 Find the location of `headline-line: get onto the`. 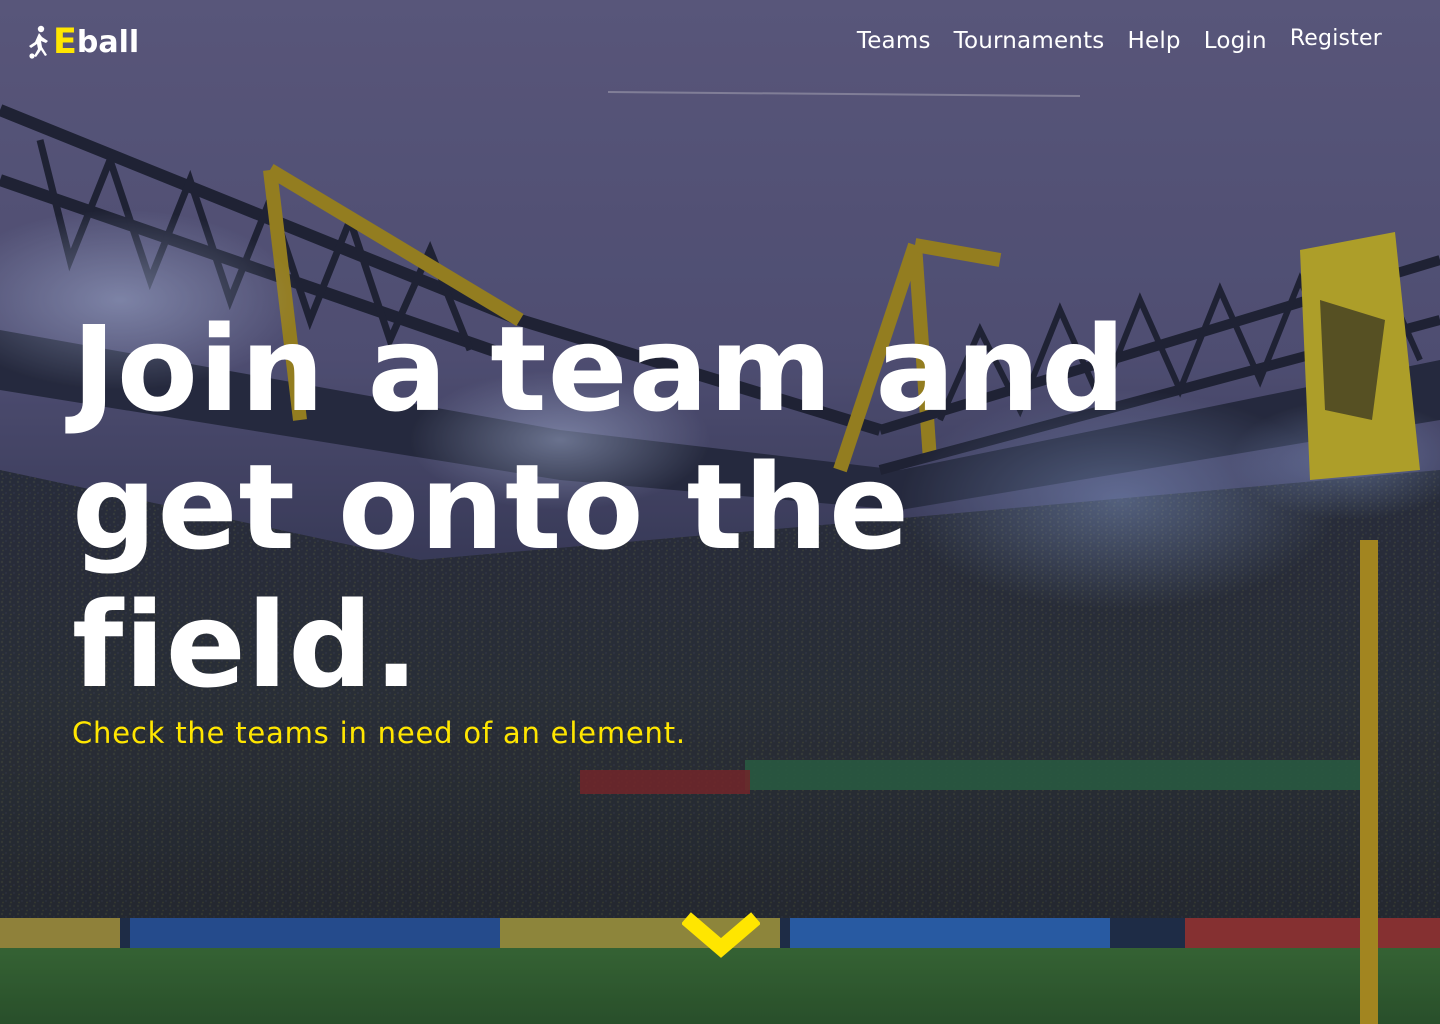

headline-line: get onto the is located at coordinates (491, 507).